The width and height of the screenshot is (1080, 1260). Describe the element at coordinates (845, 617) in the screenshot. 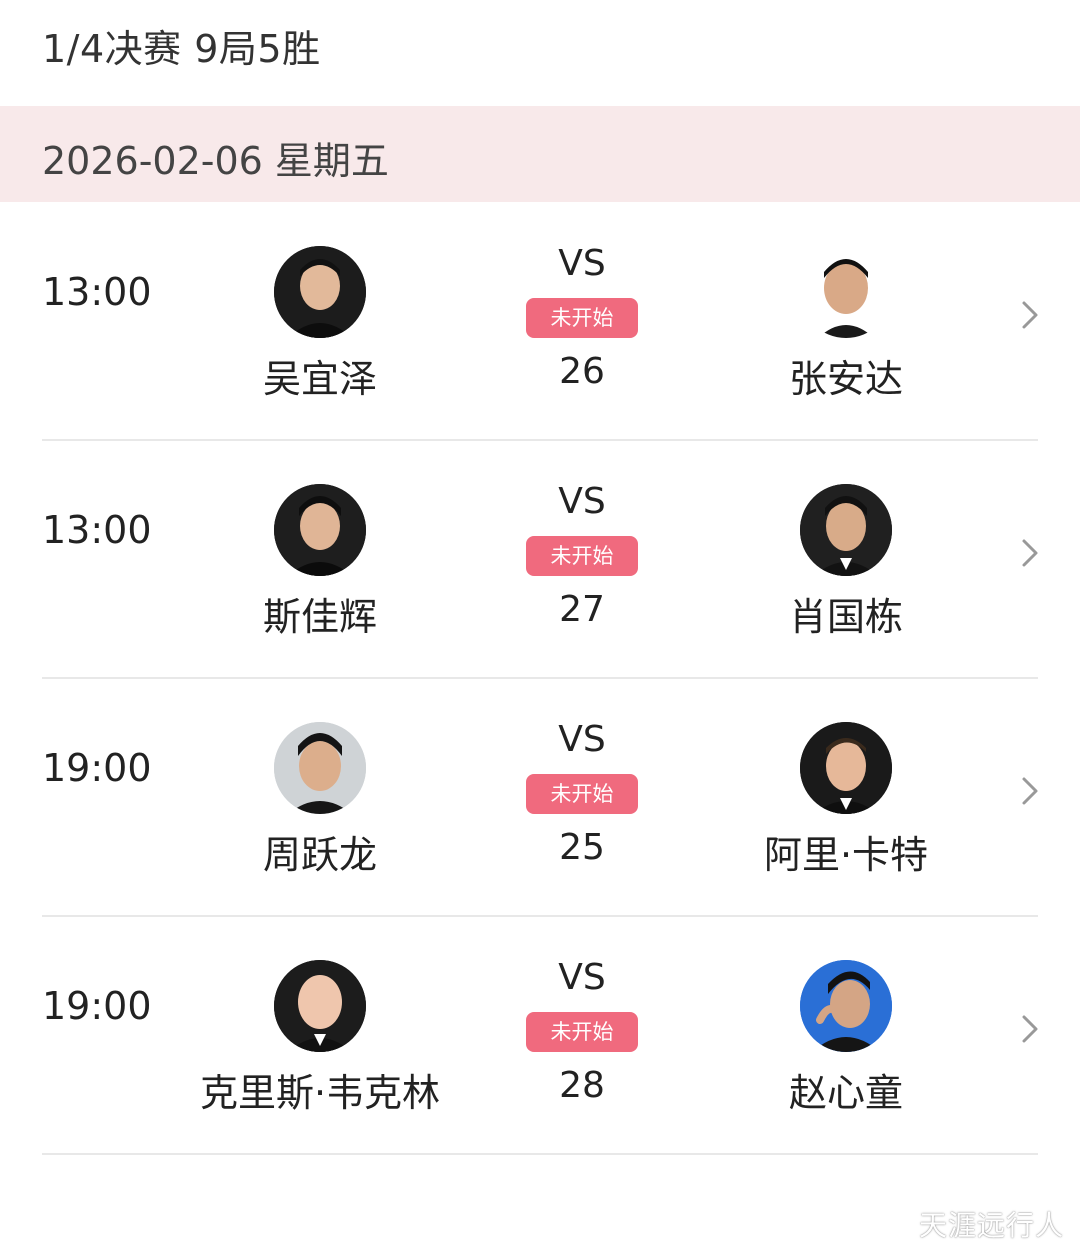

I see `player-name: 肖国栋` at that location.